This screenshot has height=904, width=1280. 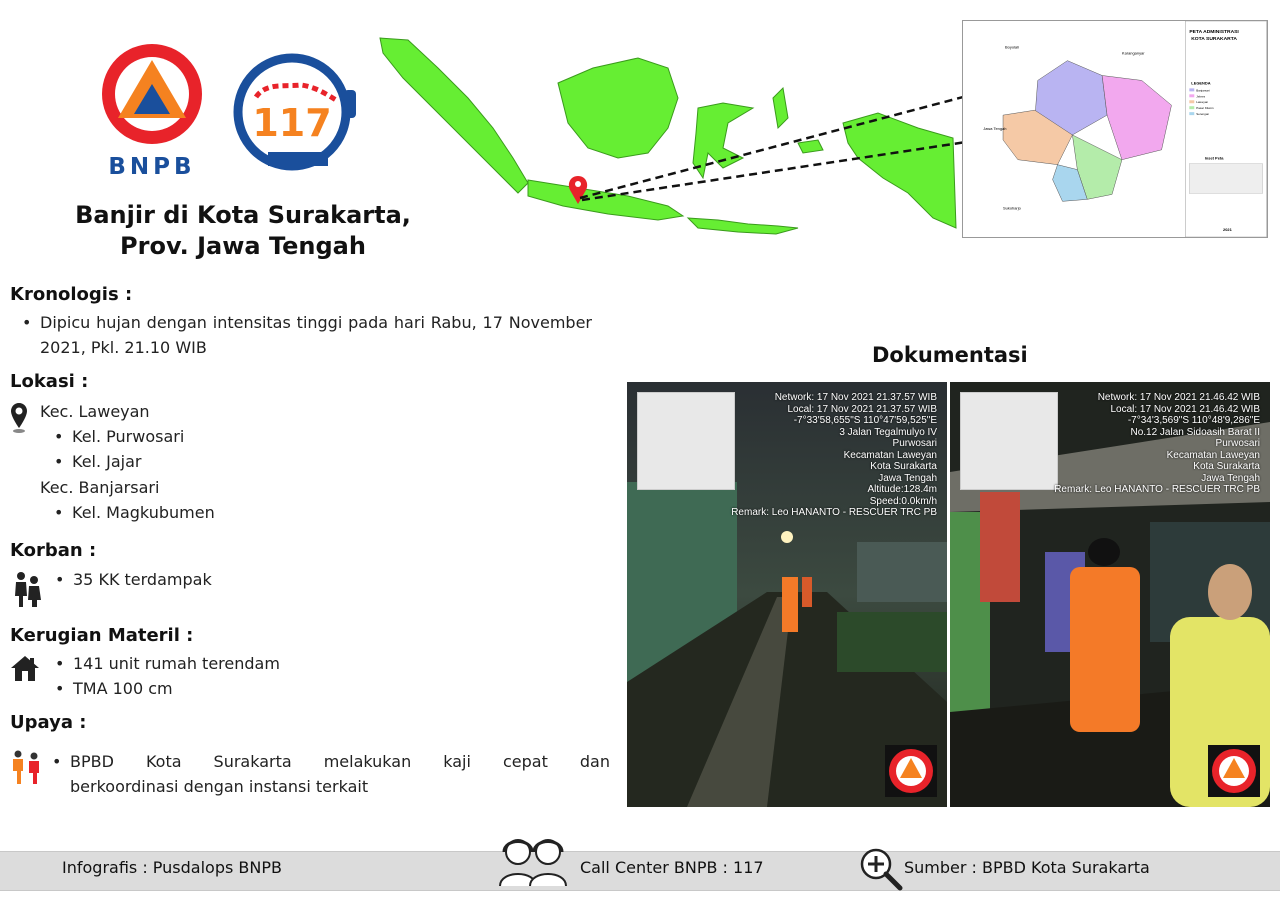 What do you see at coordinates (1228, 229) in the screenshot?
I see `svg-text: 2021` at bounding box center [1228, 229].